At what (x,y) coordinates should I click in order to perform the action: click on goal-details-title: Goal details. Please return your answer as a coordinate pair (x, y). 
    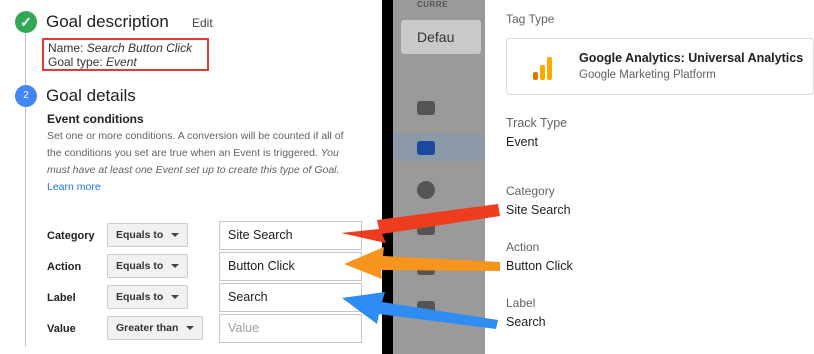
    Looking at the image, I should click on (91, 95).